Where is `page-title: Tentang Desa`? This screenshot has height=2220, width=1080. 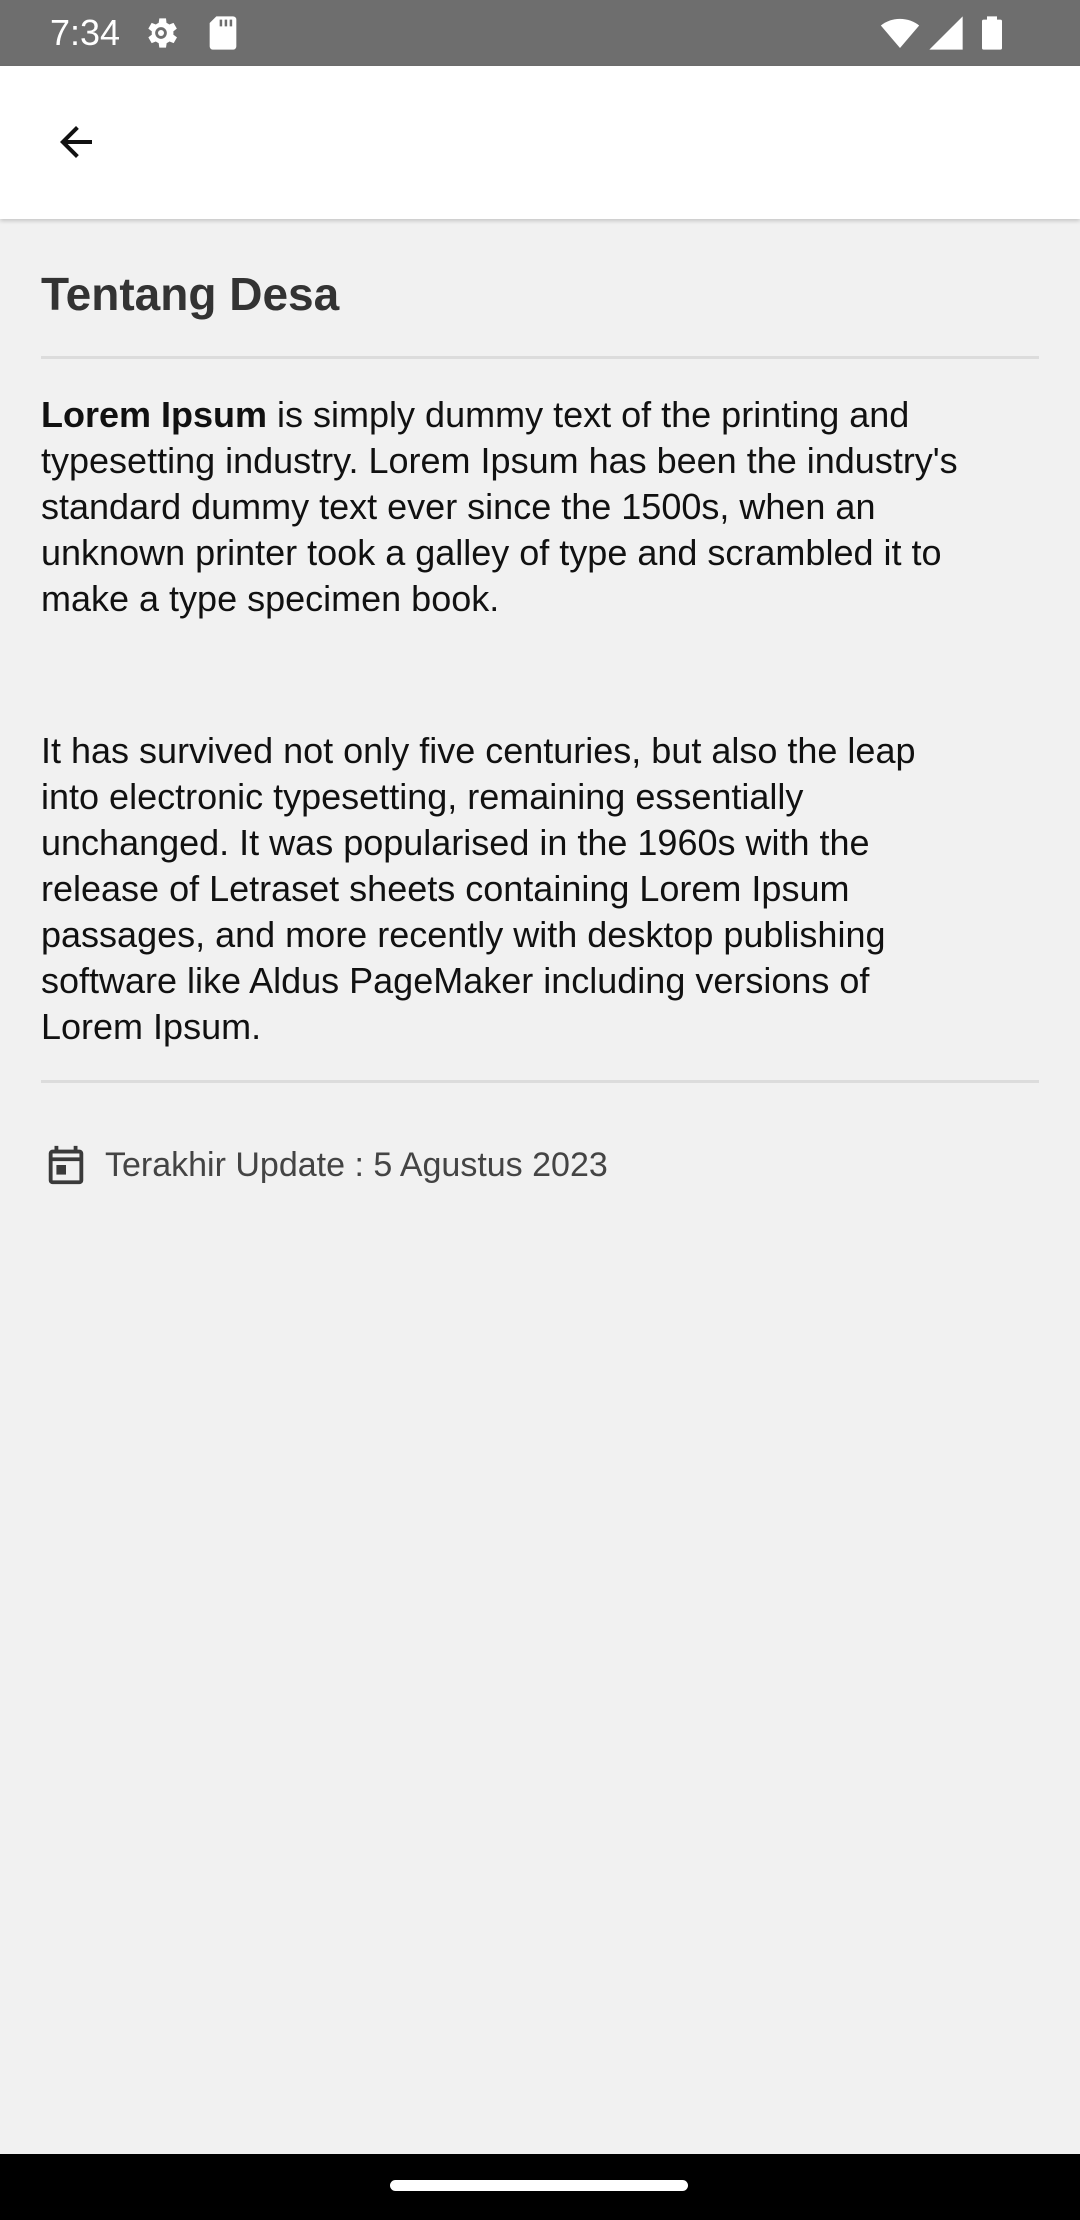
page-title: Tentang Desa is located at coordinates (190, 294).